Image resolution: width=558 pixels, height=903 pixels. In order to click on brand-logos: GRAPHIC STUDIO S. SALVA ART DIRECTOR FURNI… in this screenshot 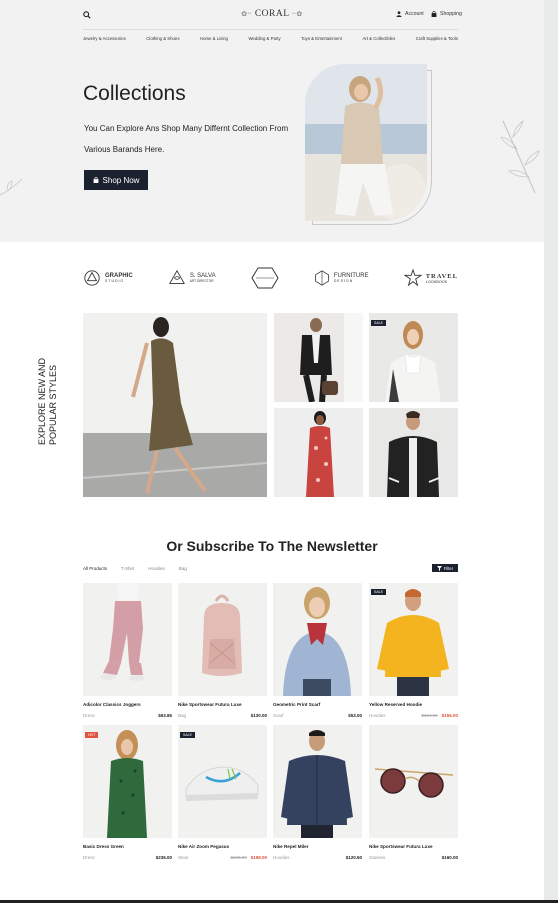, I will do `click(270, 278)`.